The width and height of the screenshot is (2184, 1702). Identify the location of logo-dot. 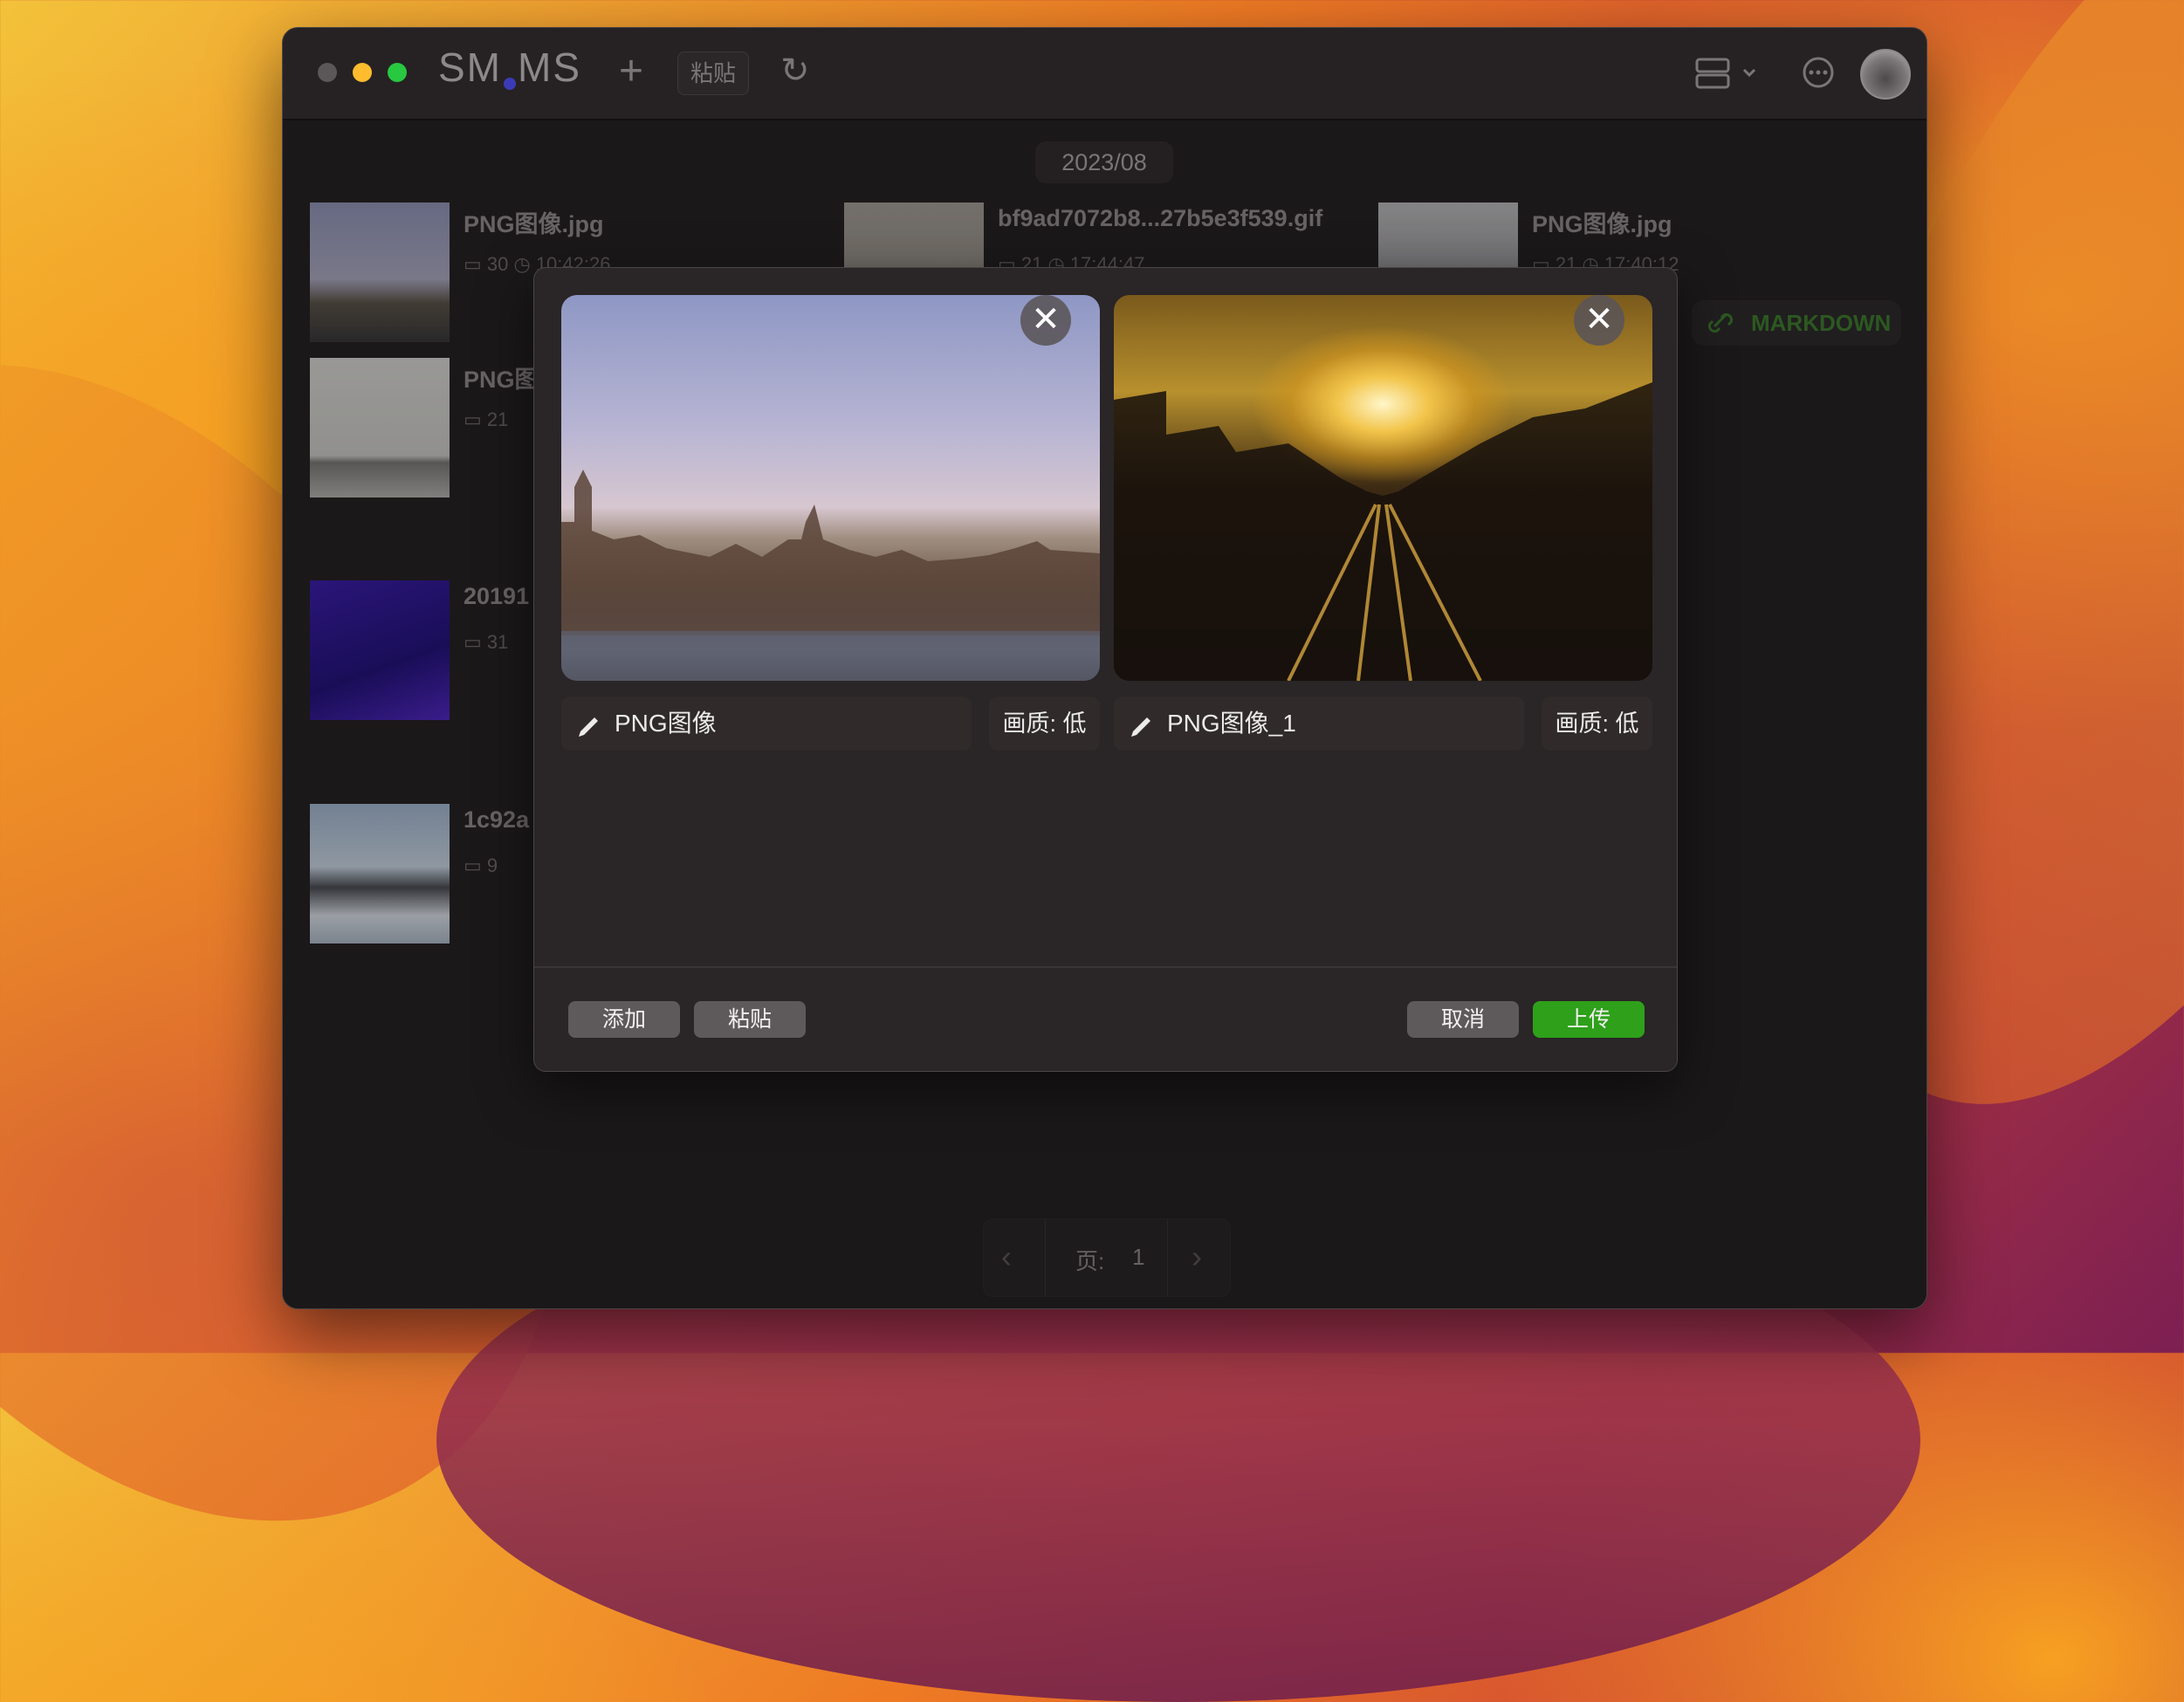
(510, 84).